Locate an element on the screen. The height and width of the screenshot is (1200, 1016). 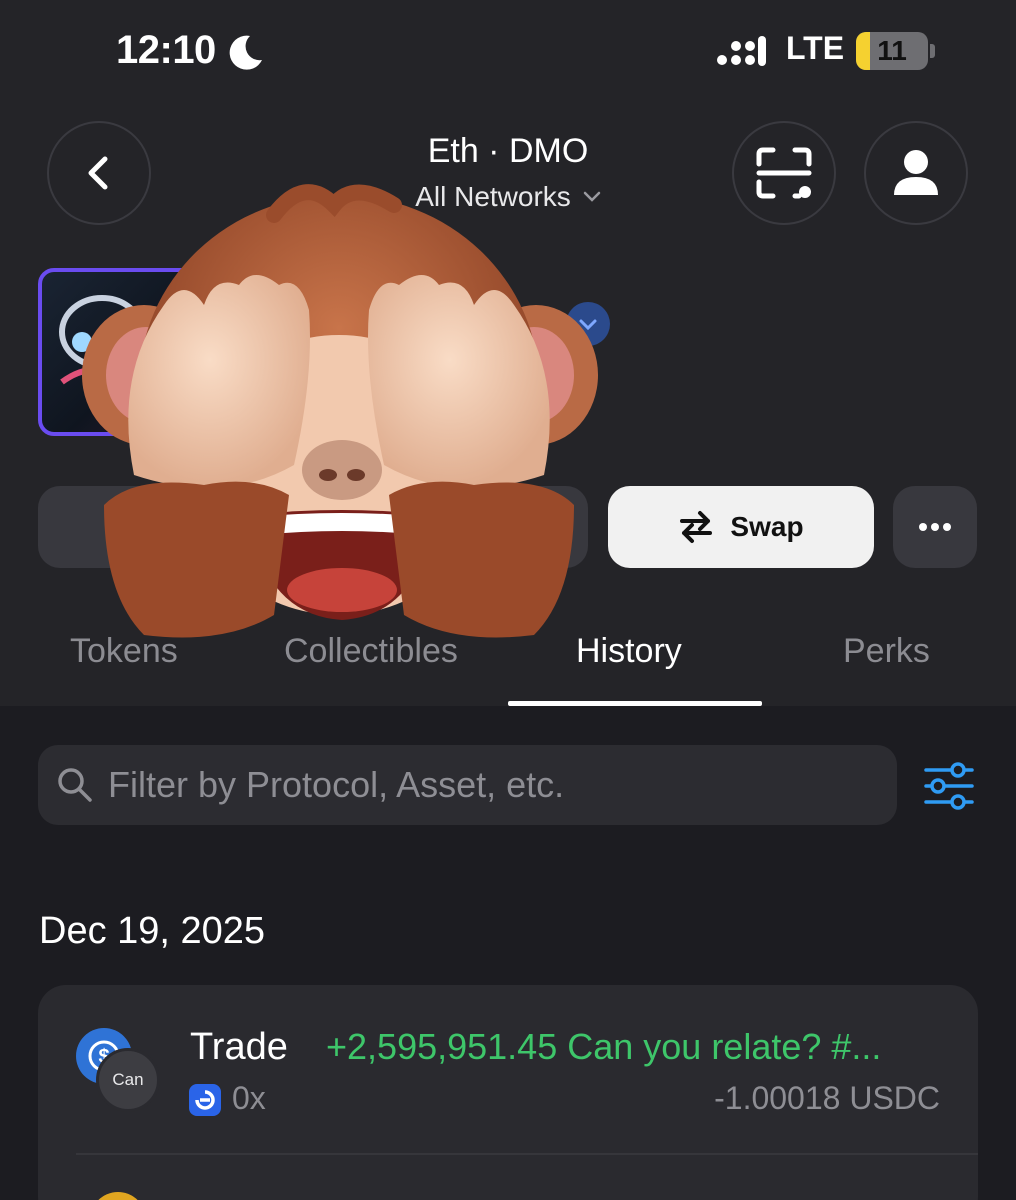
scan-button is located at coordinates (784, 173).